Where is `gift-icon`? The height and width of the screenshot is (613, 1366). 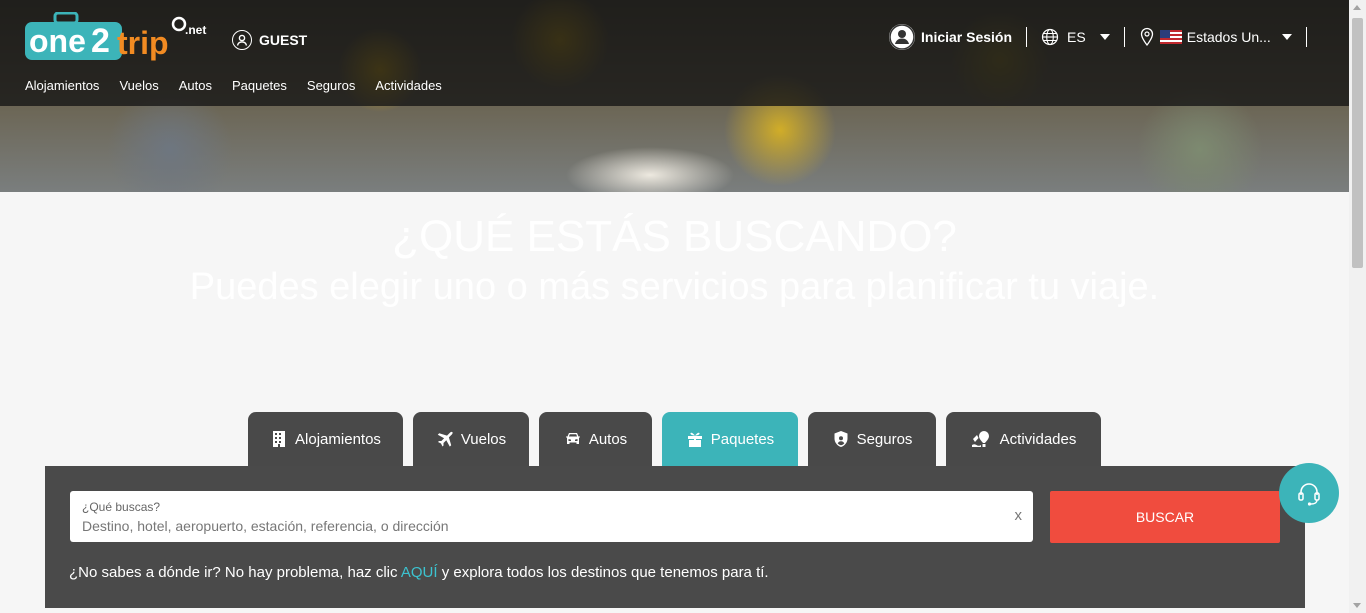 gift-icon is located at coordinates (694, 439).